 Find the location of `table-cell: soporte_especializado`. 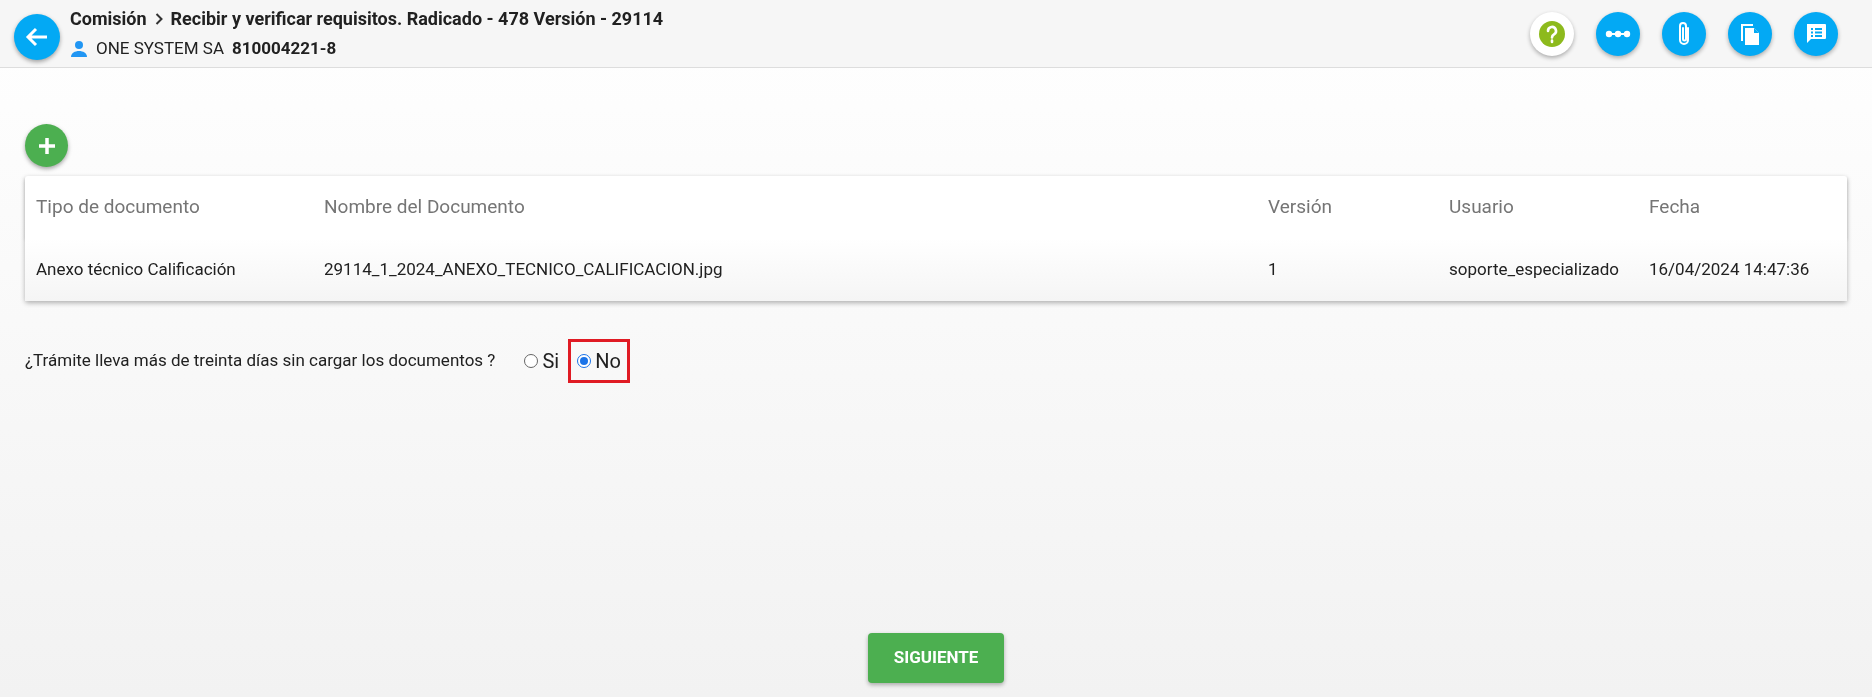

table-cell: soporte_especializado is located at coordinates (1534, 268).